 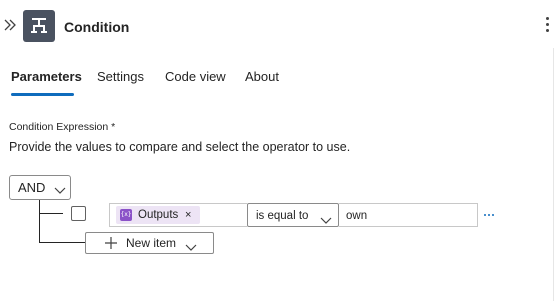 What do you see at coordinates (553, 174) in the screenshot?
I see `panel-divider` at bounding box center [553, 174].